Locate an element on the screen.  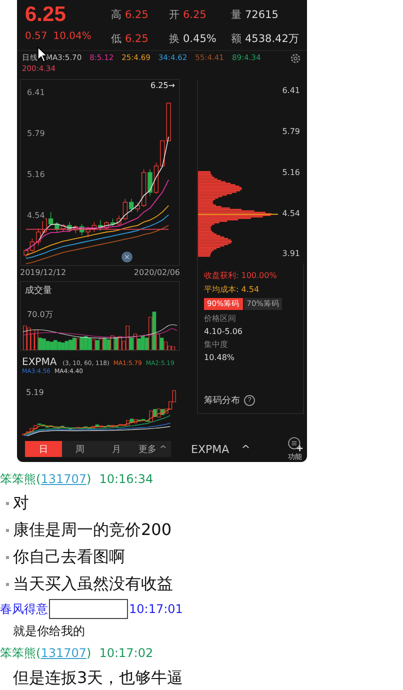
concentration-value: 10.48% is located at coordinates (219, 357).